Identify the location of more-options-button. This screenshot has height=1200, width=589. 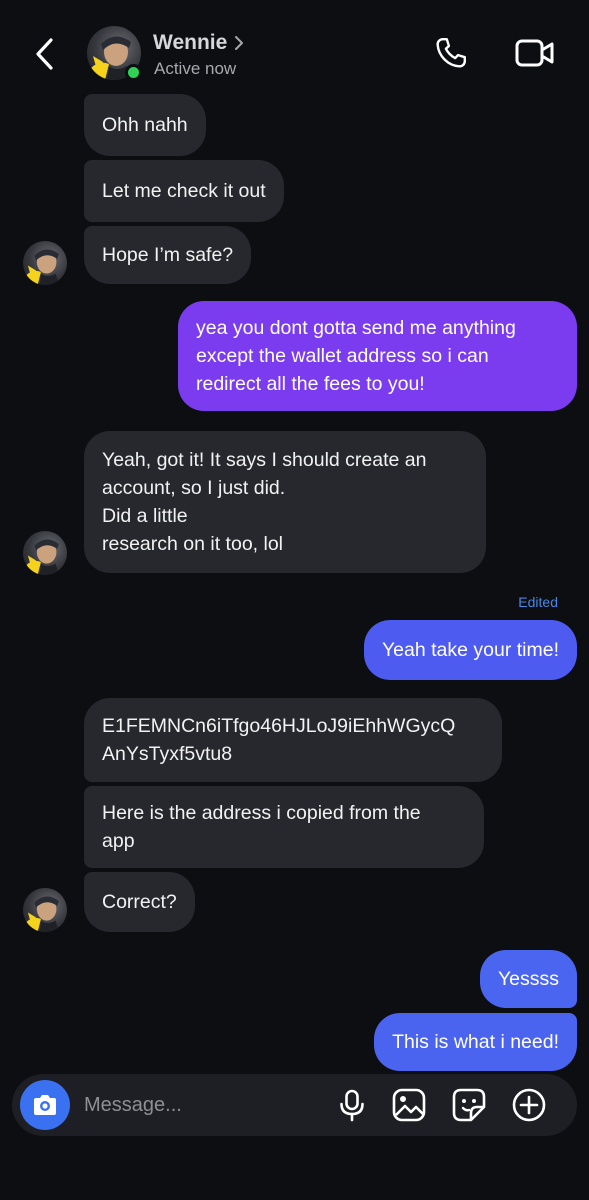
(529, 1105).